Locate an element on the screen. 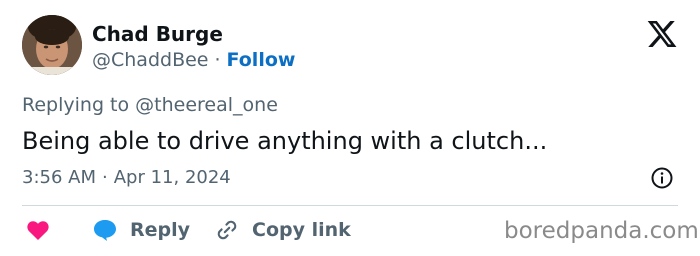  like-button is located at coordinates (38, 230).